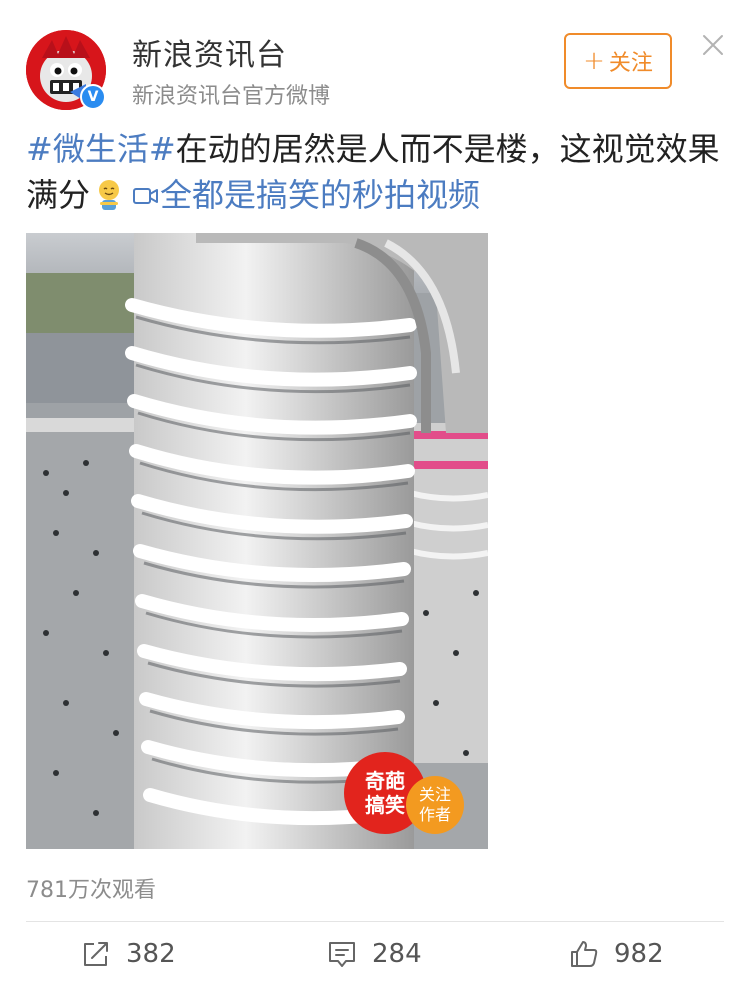  I want to click on follow-button: + 关注, so click(618, 61).